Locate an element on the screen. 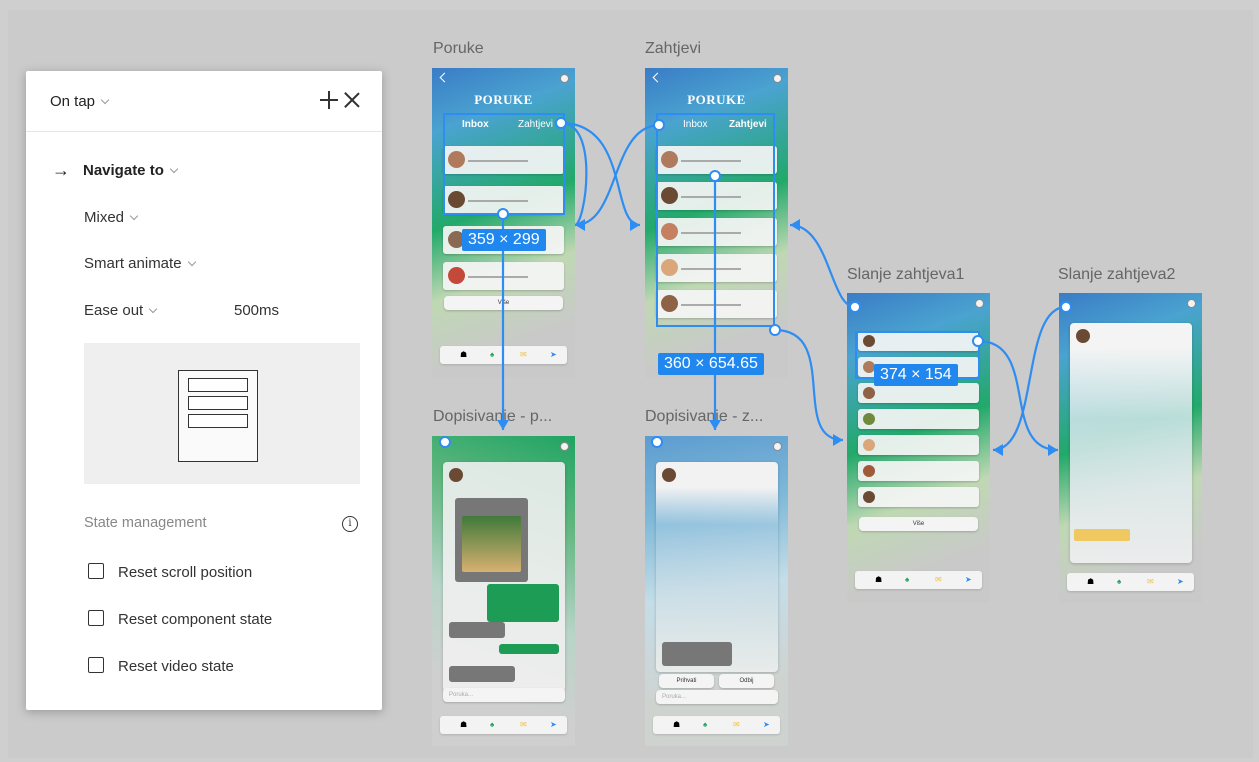  destination-dropdown: Mixed is located at coordinates (111, 217).